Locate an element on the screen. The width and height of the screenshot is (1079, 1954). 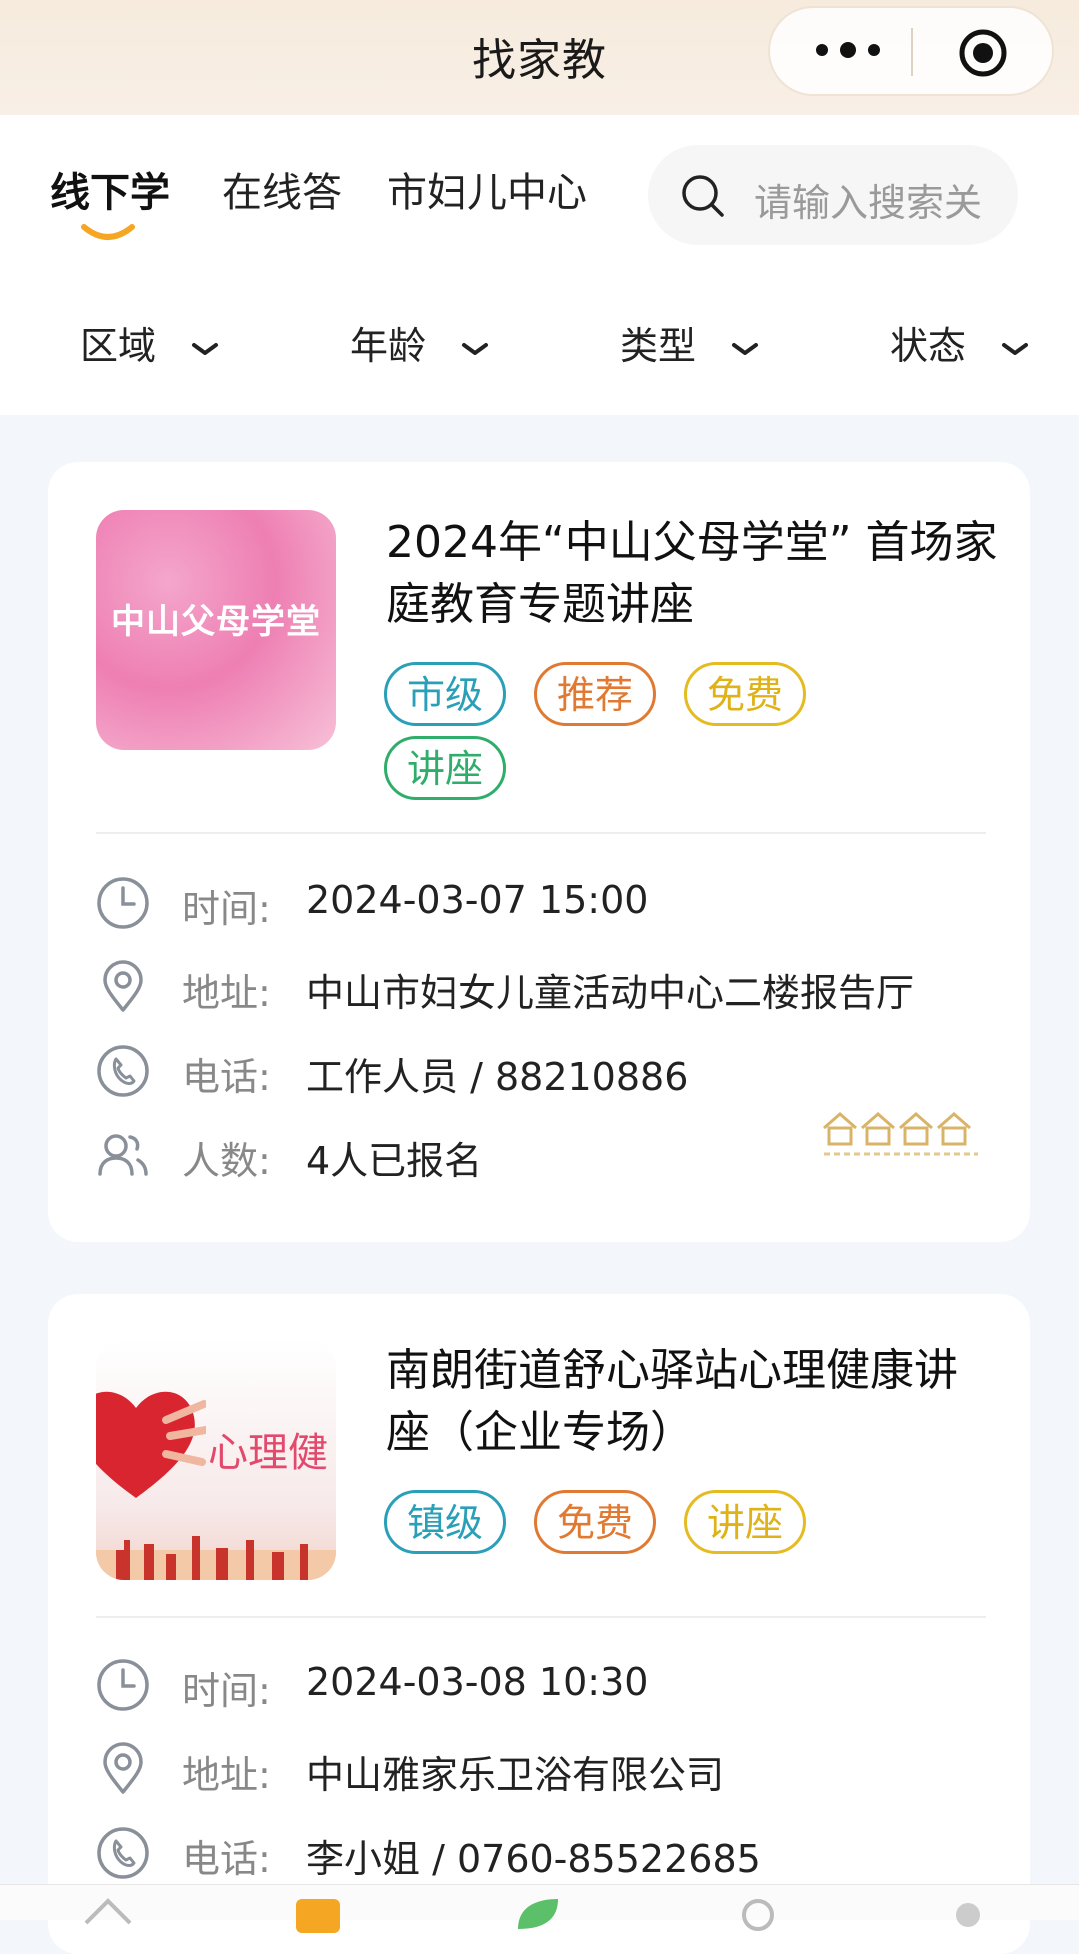
leaf-tab-icon is located at coordinates (538, 1913).